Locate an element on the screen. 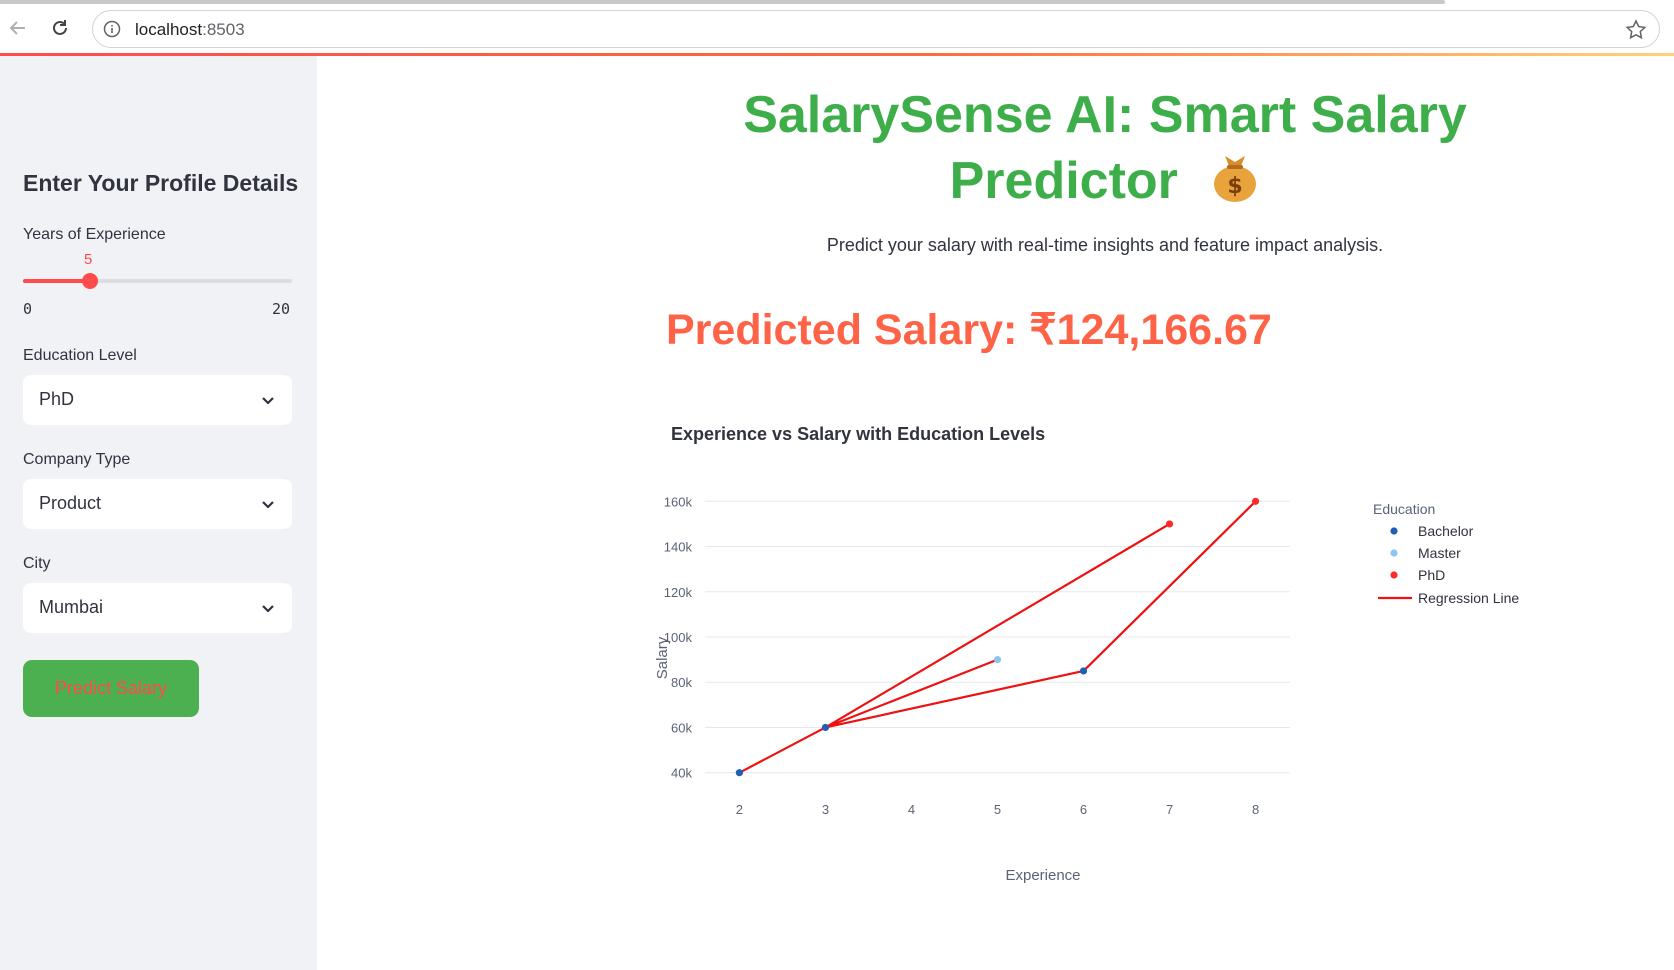 Image resolution: width=1674 pixels, height=970 pixels. experience-slider-max: 20 is located at coordinates (281, 309).